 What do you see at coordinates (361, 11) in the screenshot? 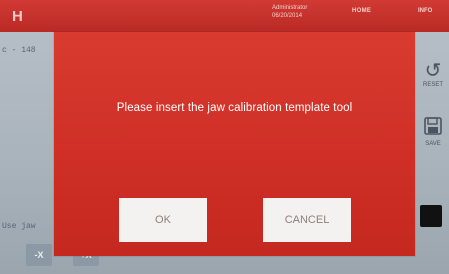
I see `home-button: HOME` at bounding box center [361, 11].